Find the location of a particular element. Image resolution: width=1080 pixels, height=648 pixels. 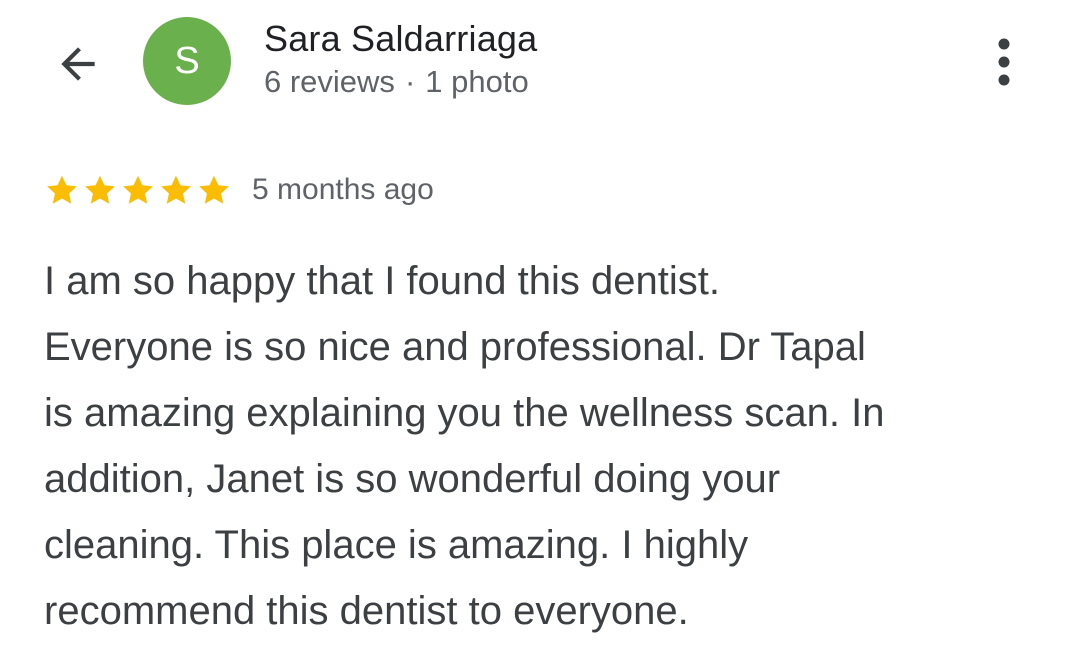

arrow-left-icon is located at coordinates (78, 64).